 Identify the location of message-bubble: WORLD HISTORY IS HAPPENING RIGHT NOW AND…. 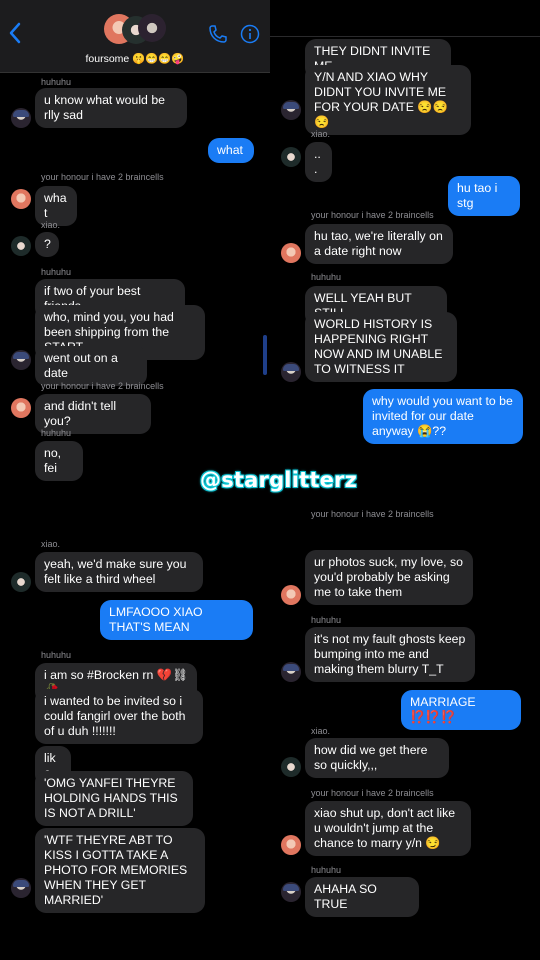
(381, 347).